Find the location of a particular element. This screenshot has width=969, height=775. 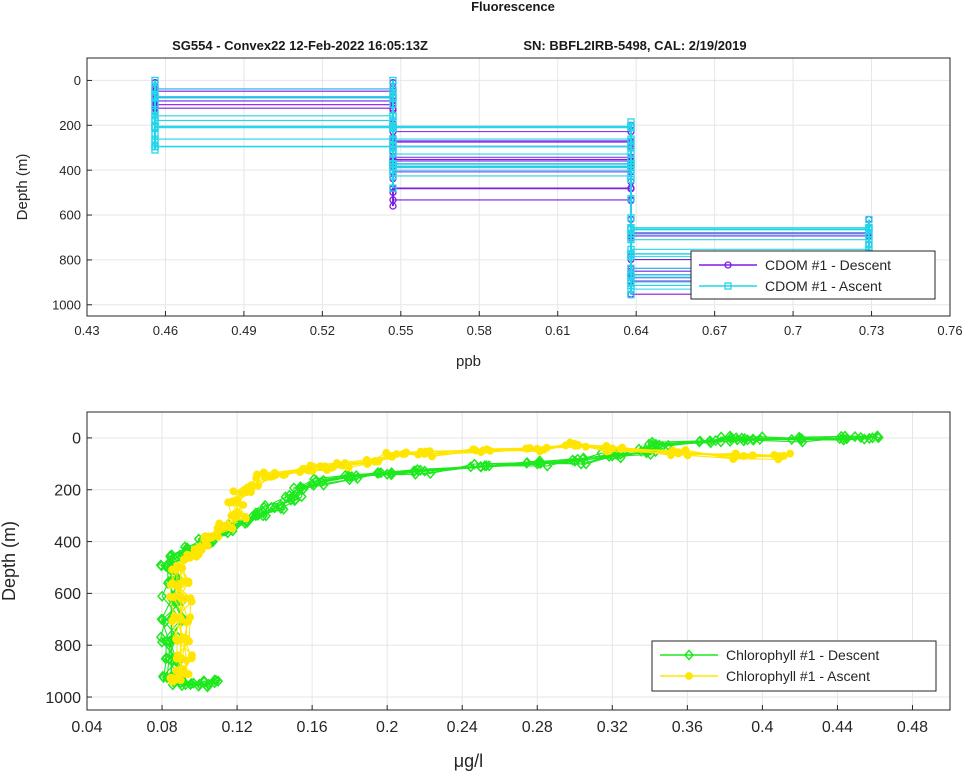

cdom-ytick-label-5: 1000 is located at coordinates (66, 304).